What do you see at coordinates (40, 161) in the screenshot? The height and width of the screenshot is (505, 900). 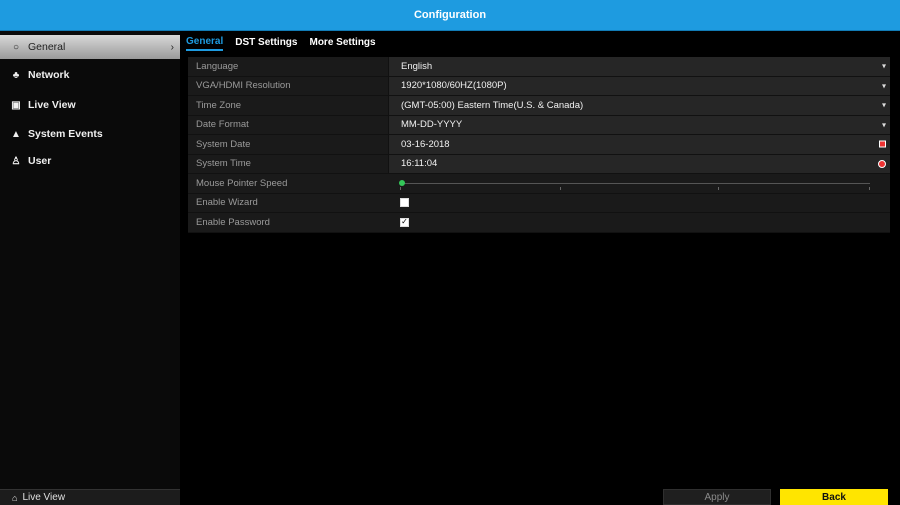 I see `sidebar-item-label: User` at bounding box center [40, 161].